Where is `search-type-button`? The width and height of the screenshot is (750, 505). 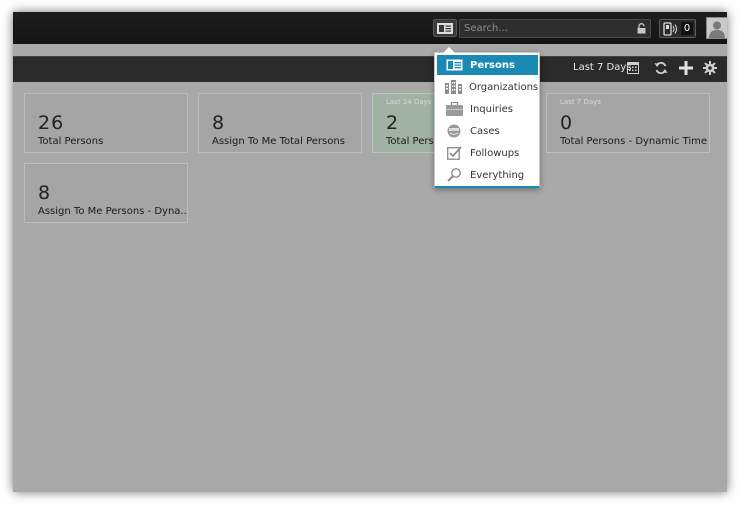 search-type-button is located at coordinates (445, 28).